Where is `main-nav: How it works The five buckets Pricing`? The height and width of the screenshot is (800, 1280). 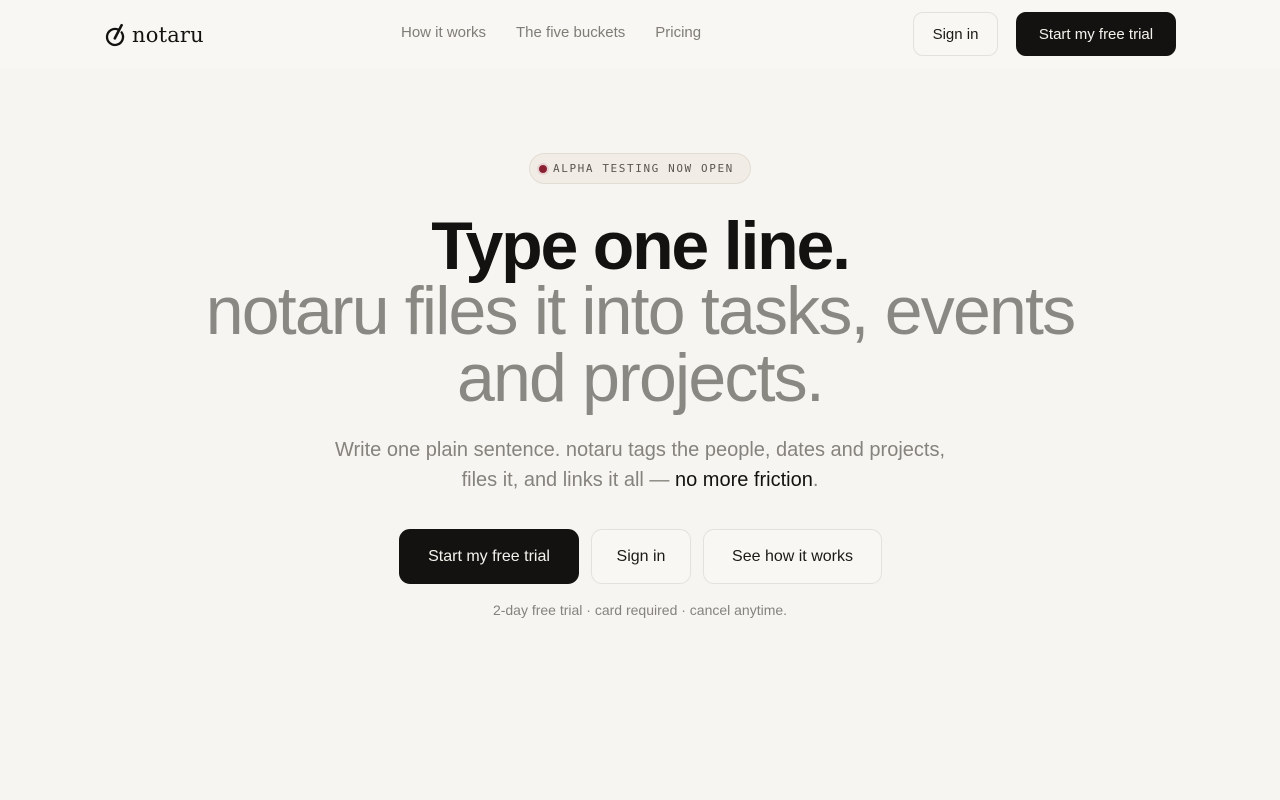
main-nav: How it works The five buckets Pricing is located at coordinates (551, 33).